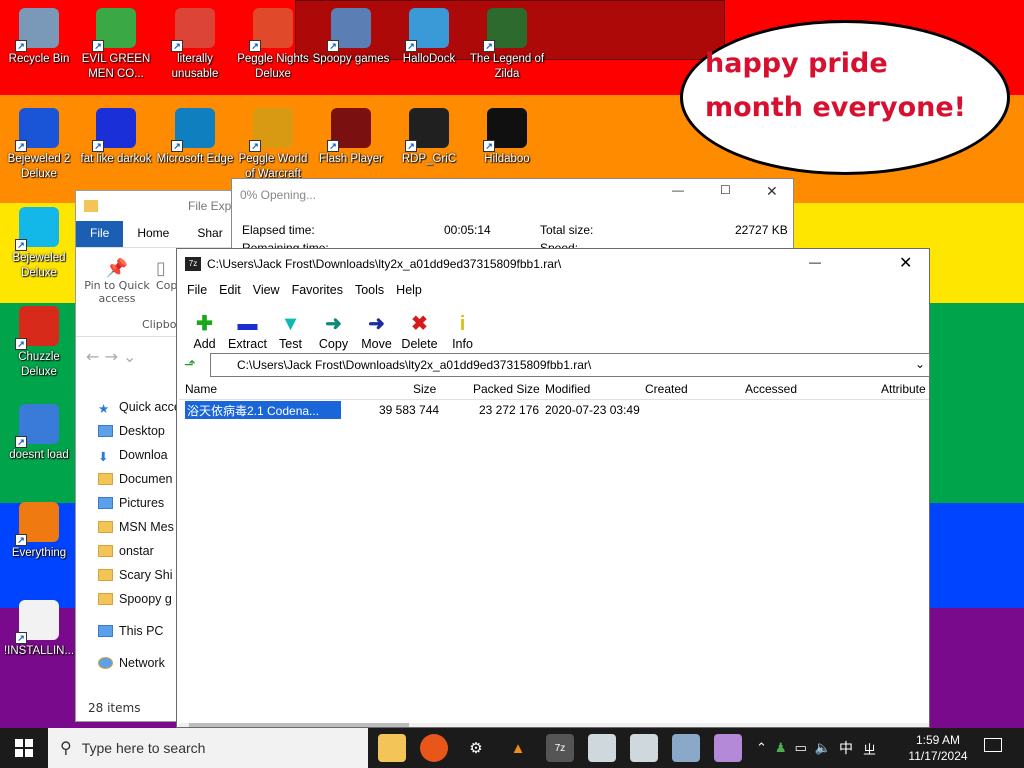  Describe the element at coordinates (208, 748) in the screenshot. I see `search-box: ⚲ Type here to search` at that location.